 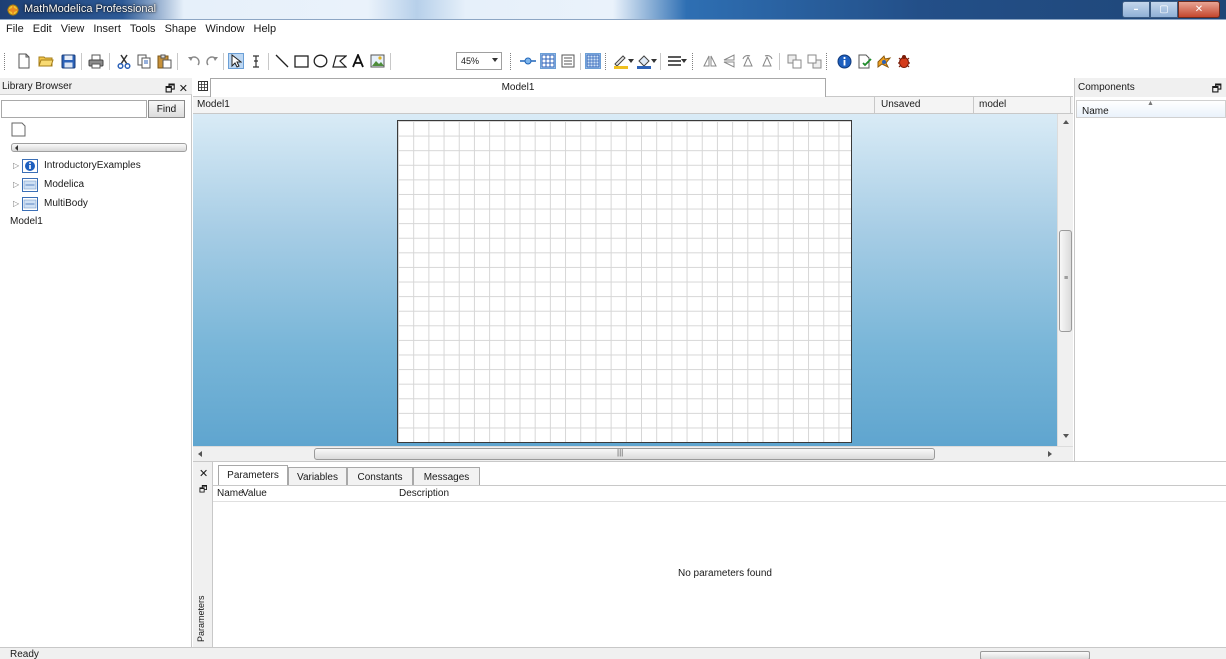 What do you see at coordinates (593, 61) in the screenshot?
I see `snap-grid-button` at bounding box center [593, 61].